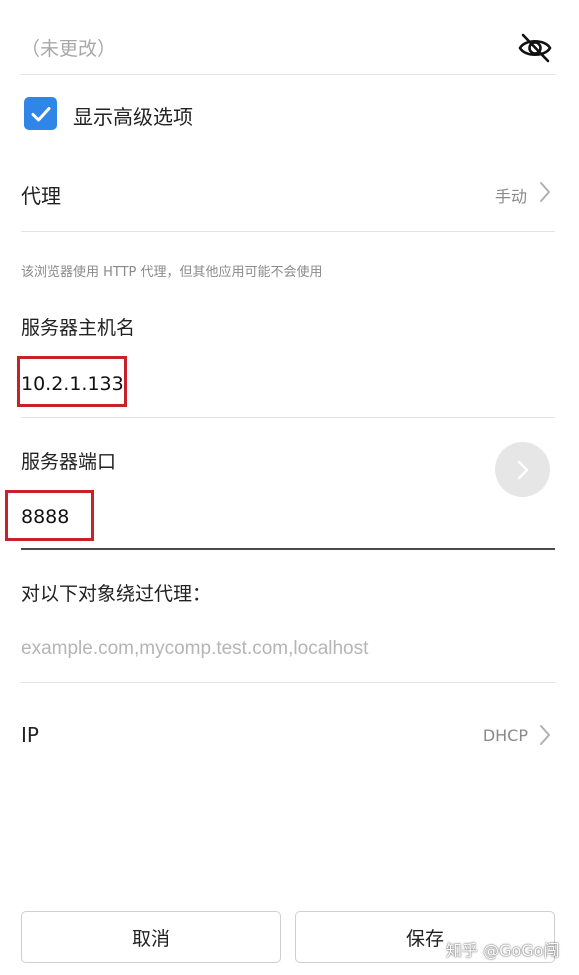 Image resolution: width=579 pixels, height=975 pixels. Describe the element at coordinates (535, 48) in the screenshot. I see `eye-off-icon` at that location.